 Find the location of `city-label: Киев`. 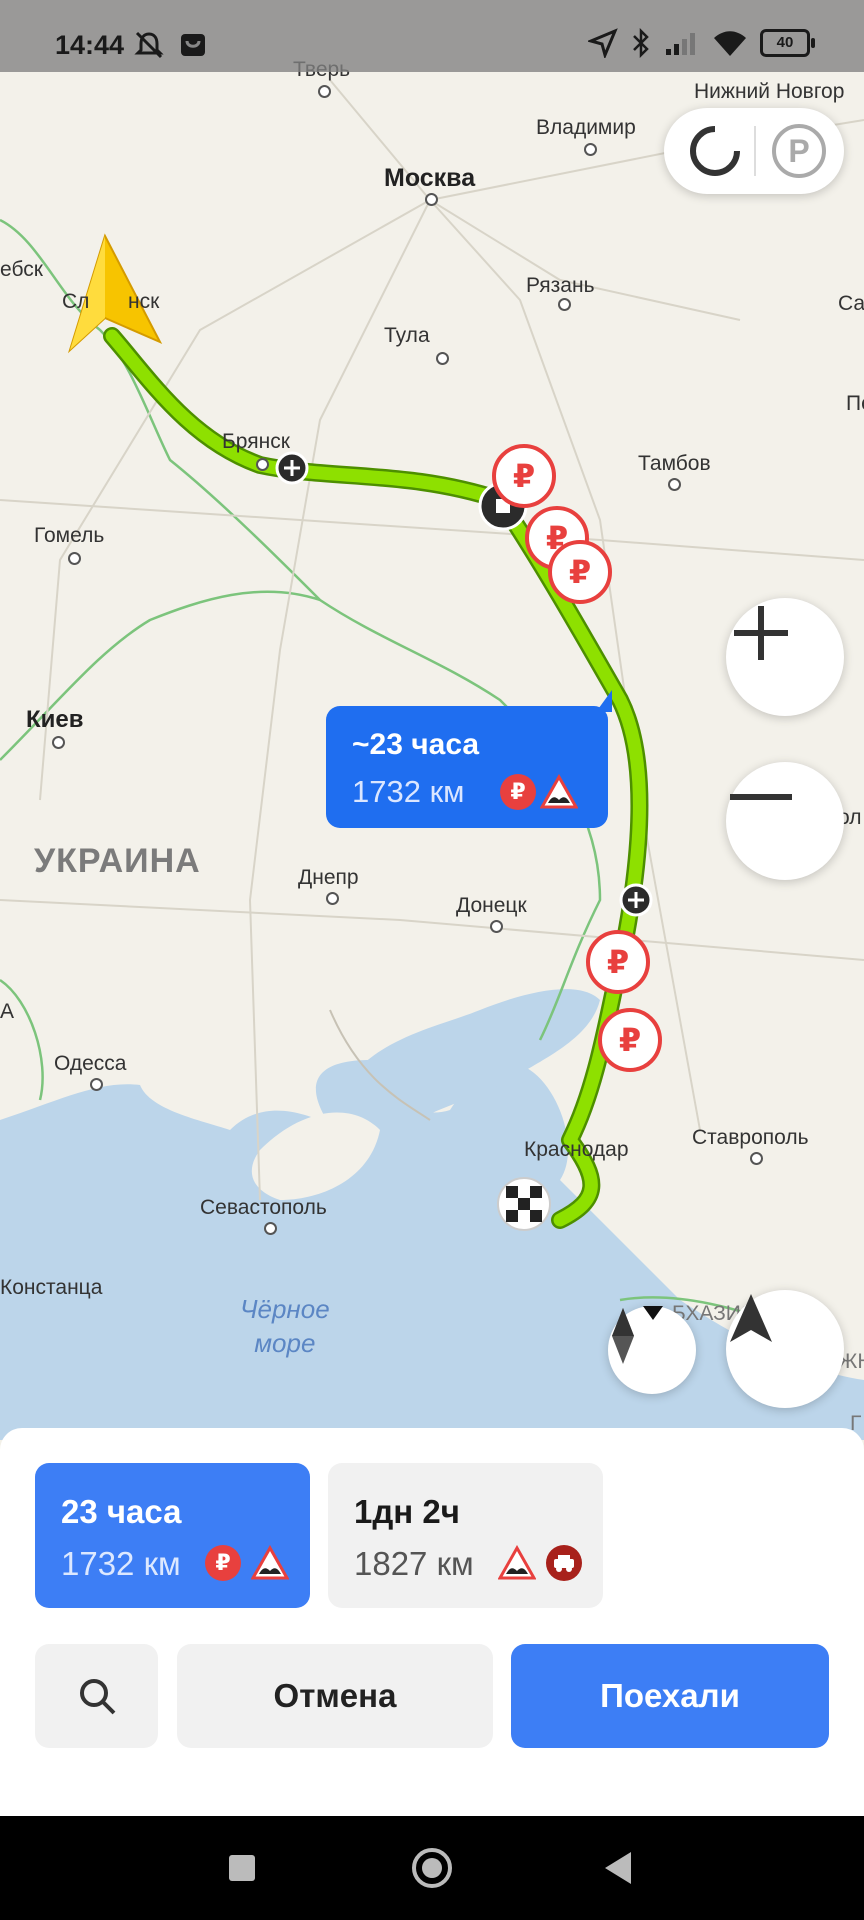

city-label: Киев is located at coordinates (55, 719).